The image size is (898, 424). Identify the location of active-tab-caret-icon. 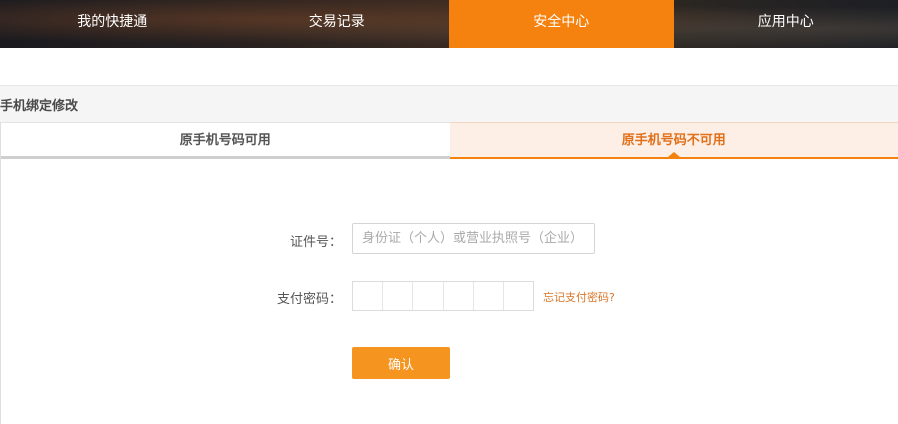
(673, 154).